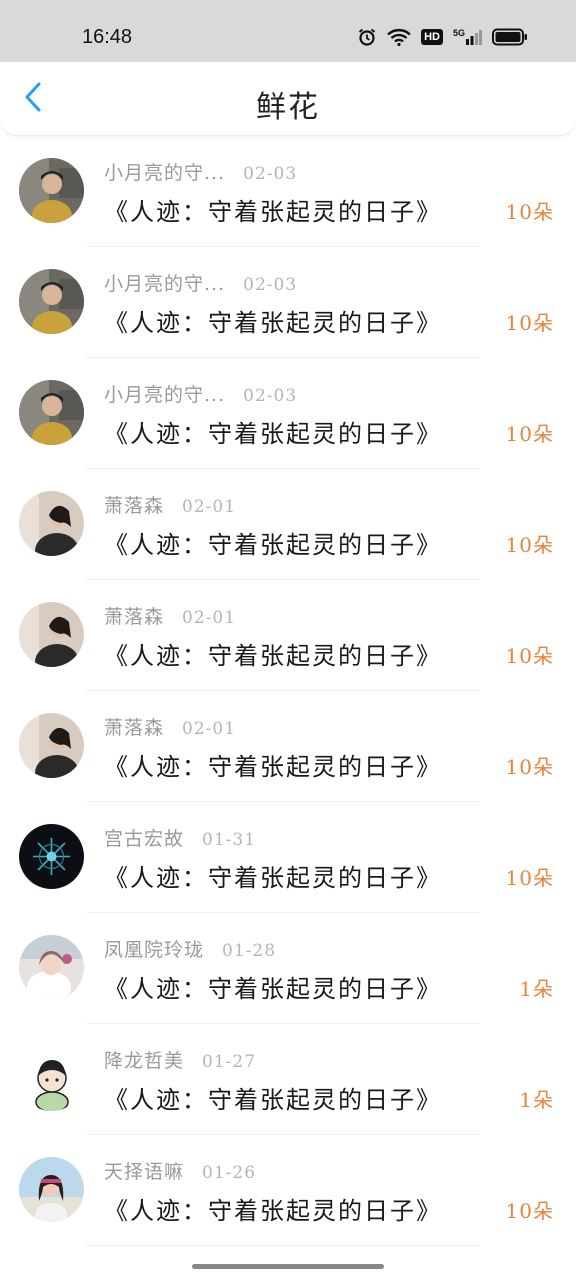  I want to click on sender-name: 凤凰院玲珑, so click(154, 950).